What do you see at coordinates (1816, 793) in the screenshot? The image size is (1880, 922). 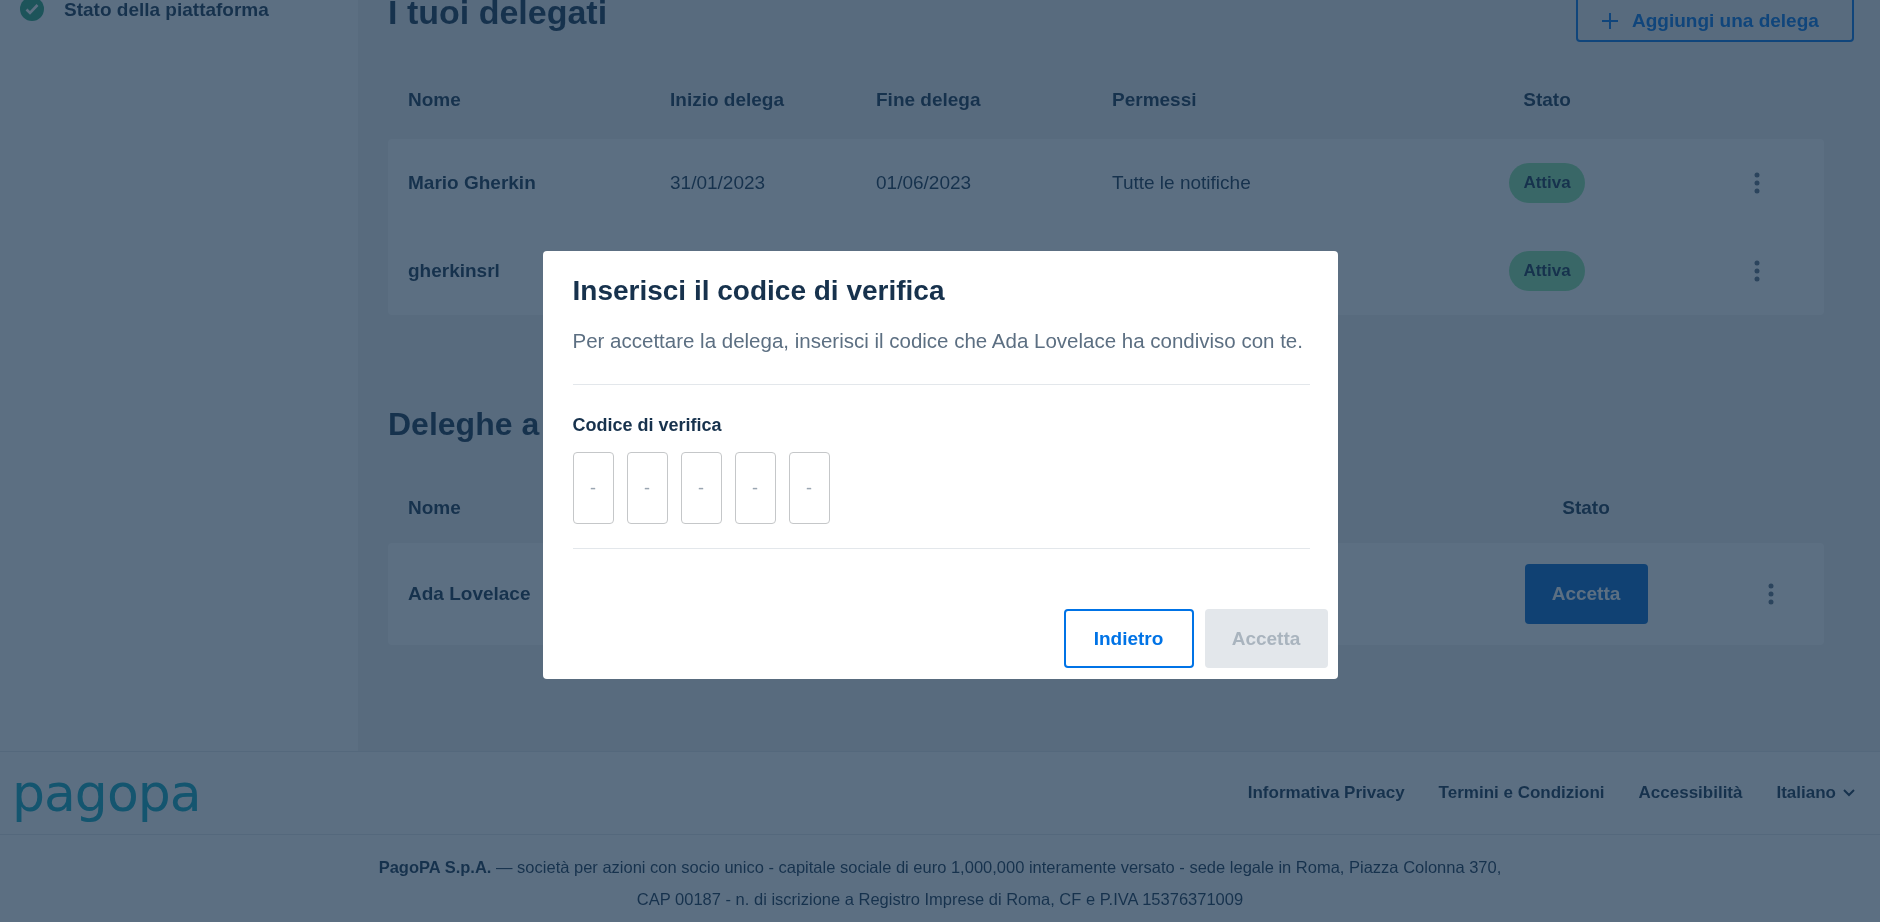 I see `language-selector: Italiano` at bounding box center [1816, 793].